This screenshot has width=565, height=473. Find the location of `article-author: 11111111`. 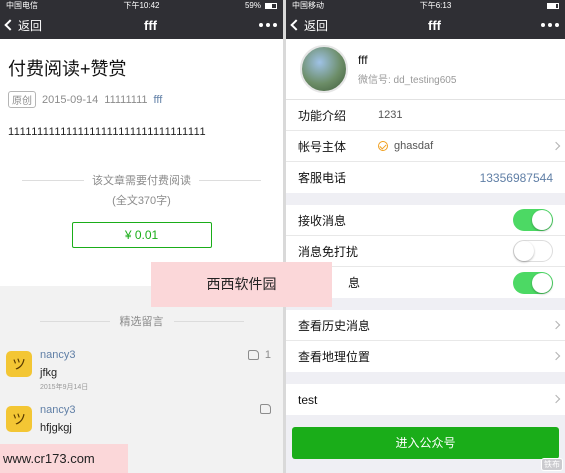

article-author: 11111111 is located at coordinates (126, 99).